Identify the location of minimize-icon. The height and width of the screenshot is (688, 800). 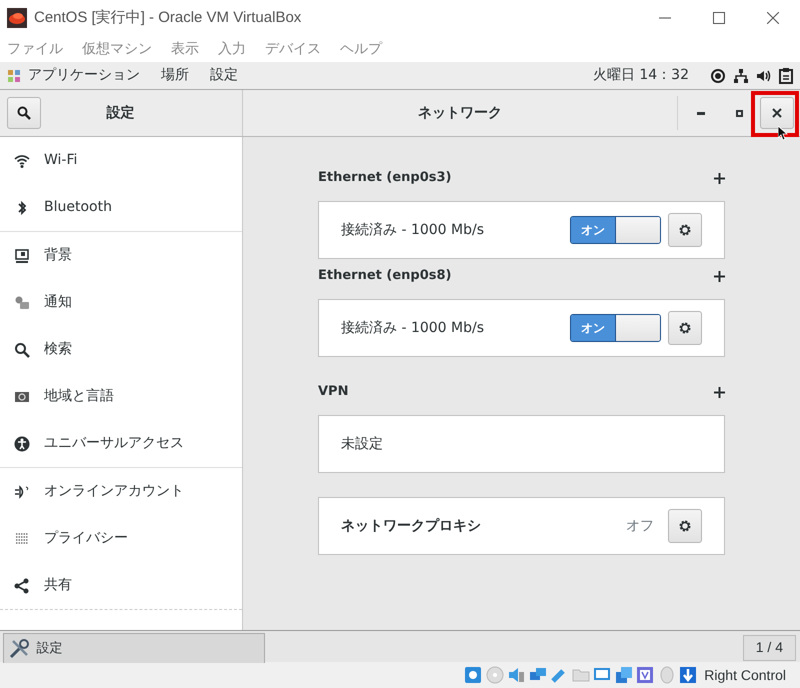
(701, 113).